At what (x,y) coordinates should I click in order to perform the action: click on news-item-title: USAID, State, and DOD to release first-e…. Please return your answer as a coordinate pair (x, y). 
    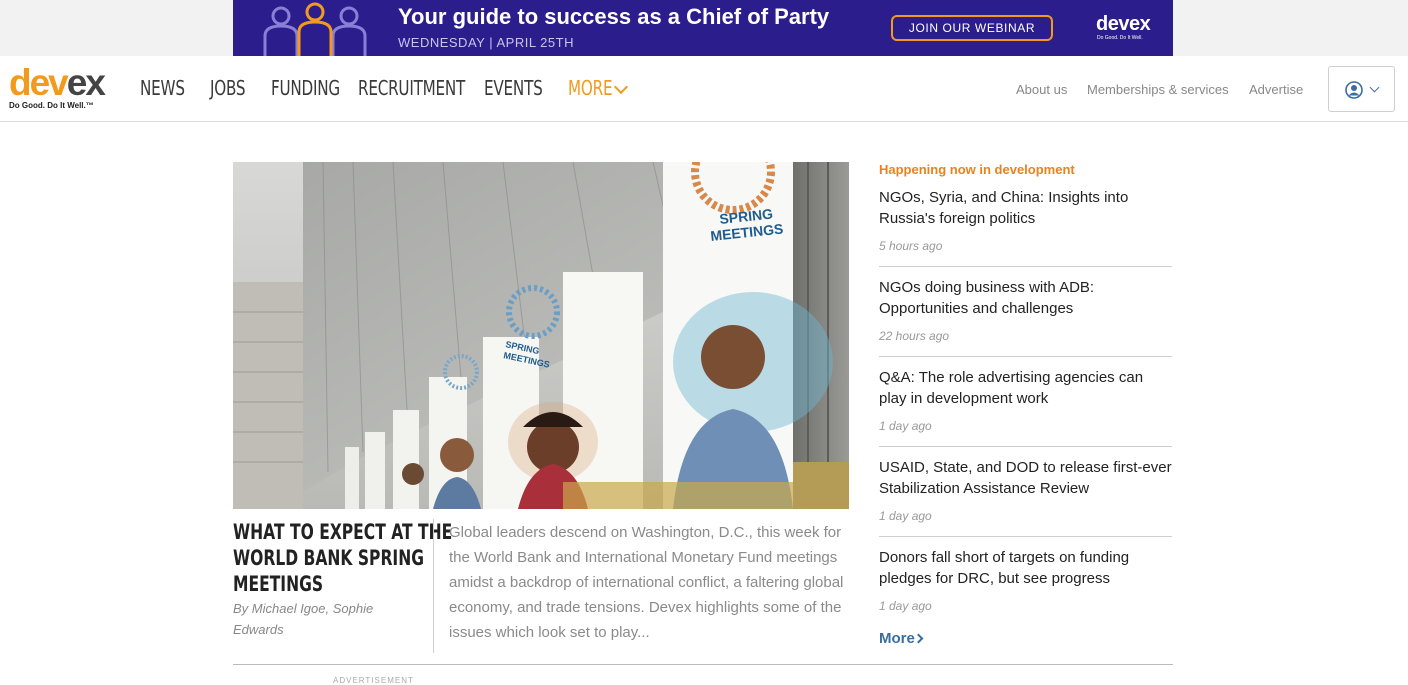
    Looking at the image, I should click on (1025, 478).